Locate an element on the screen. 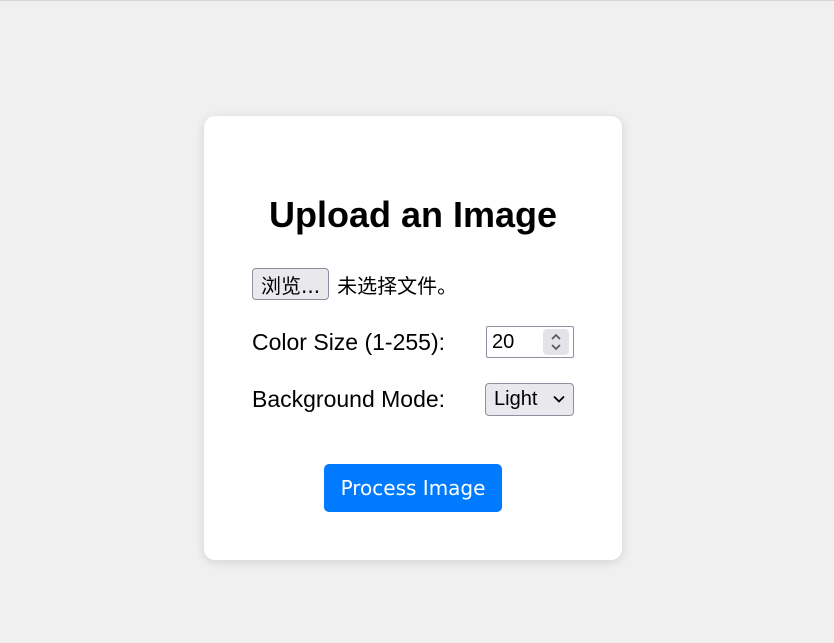 The width and height of the screenshot is (834, 643). color-size-input: 20 is located at coordinates (530, 342).